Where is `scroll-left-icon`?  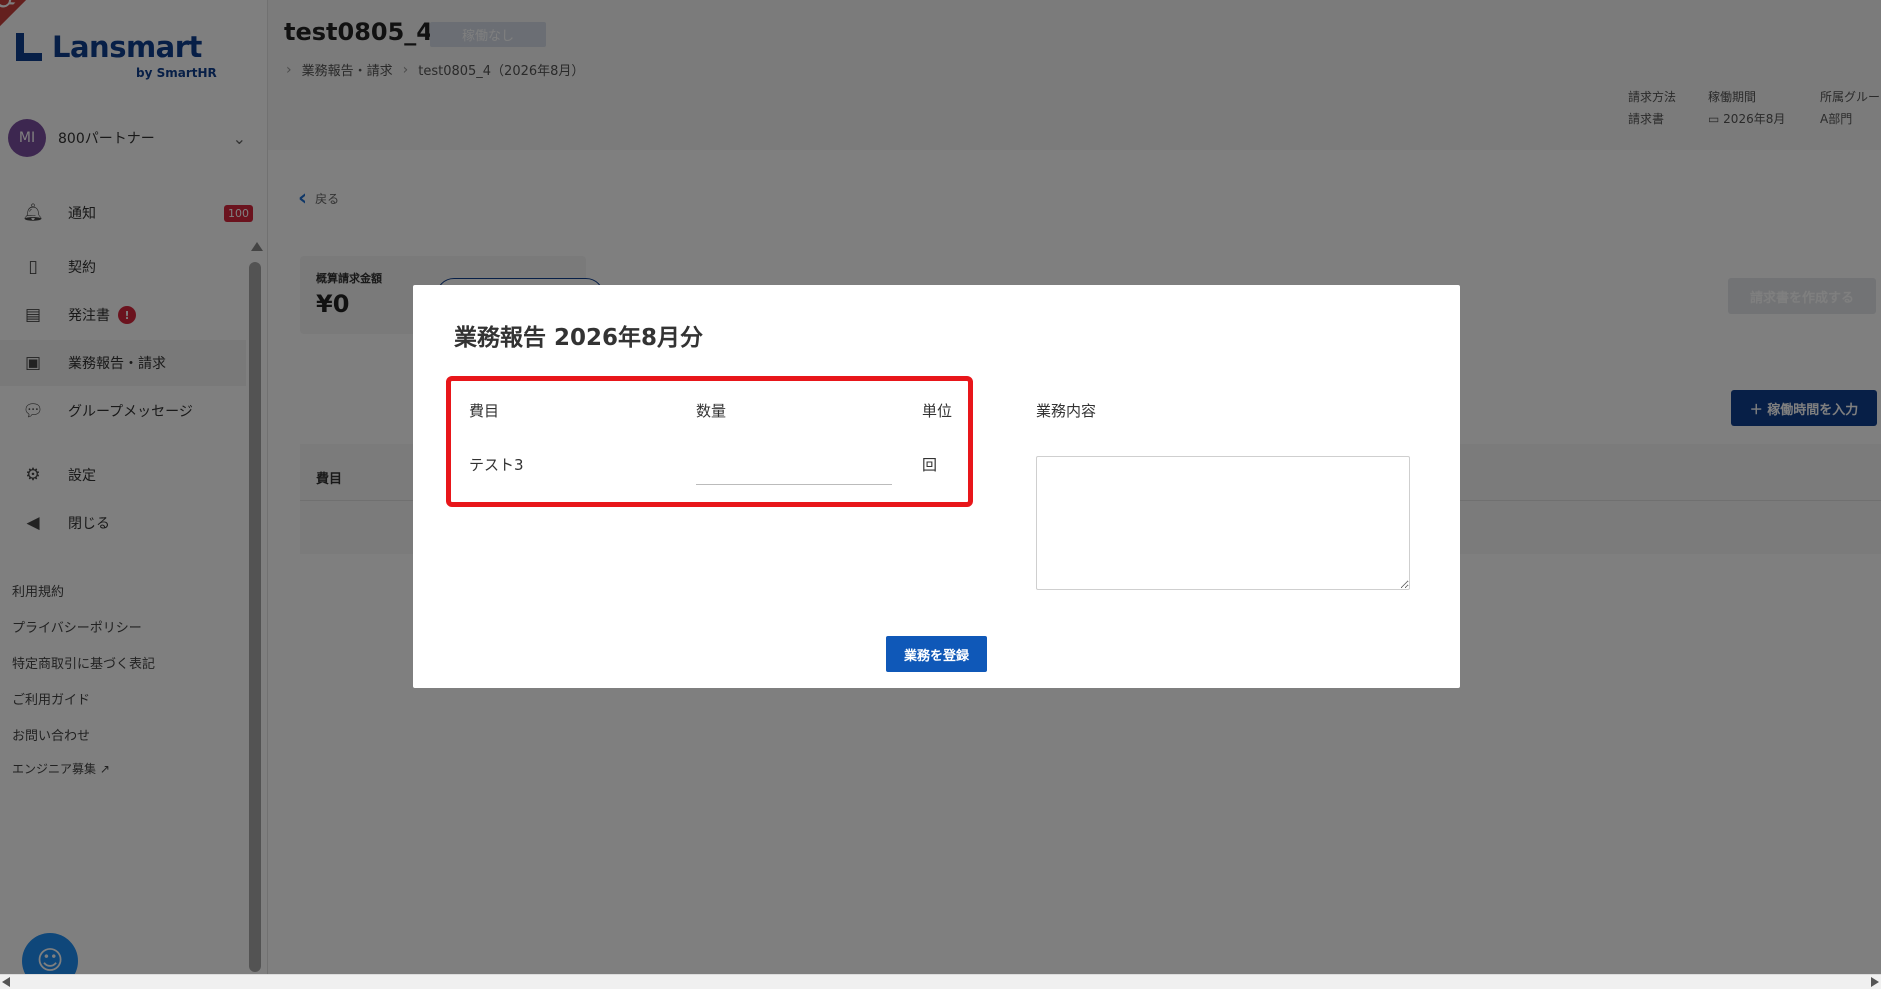
scroll-left-icon is located at coordinates (6, 982).